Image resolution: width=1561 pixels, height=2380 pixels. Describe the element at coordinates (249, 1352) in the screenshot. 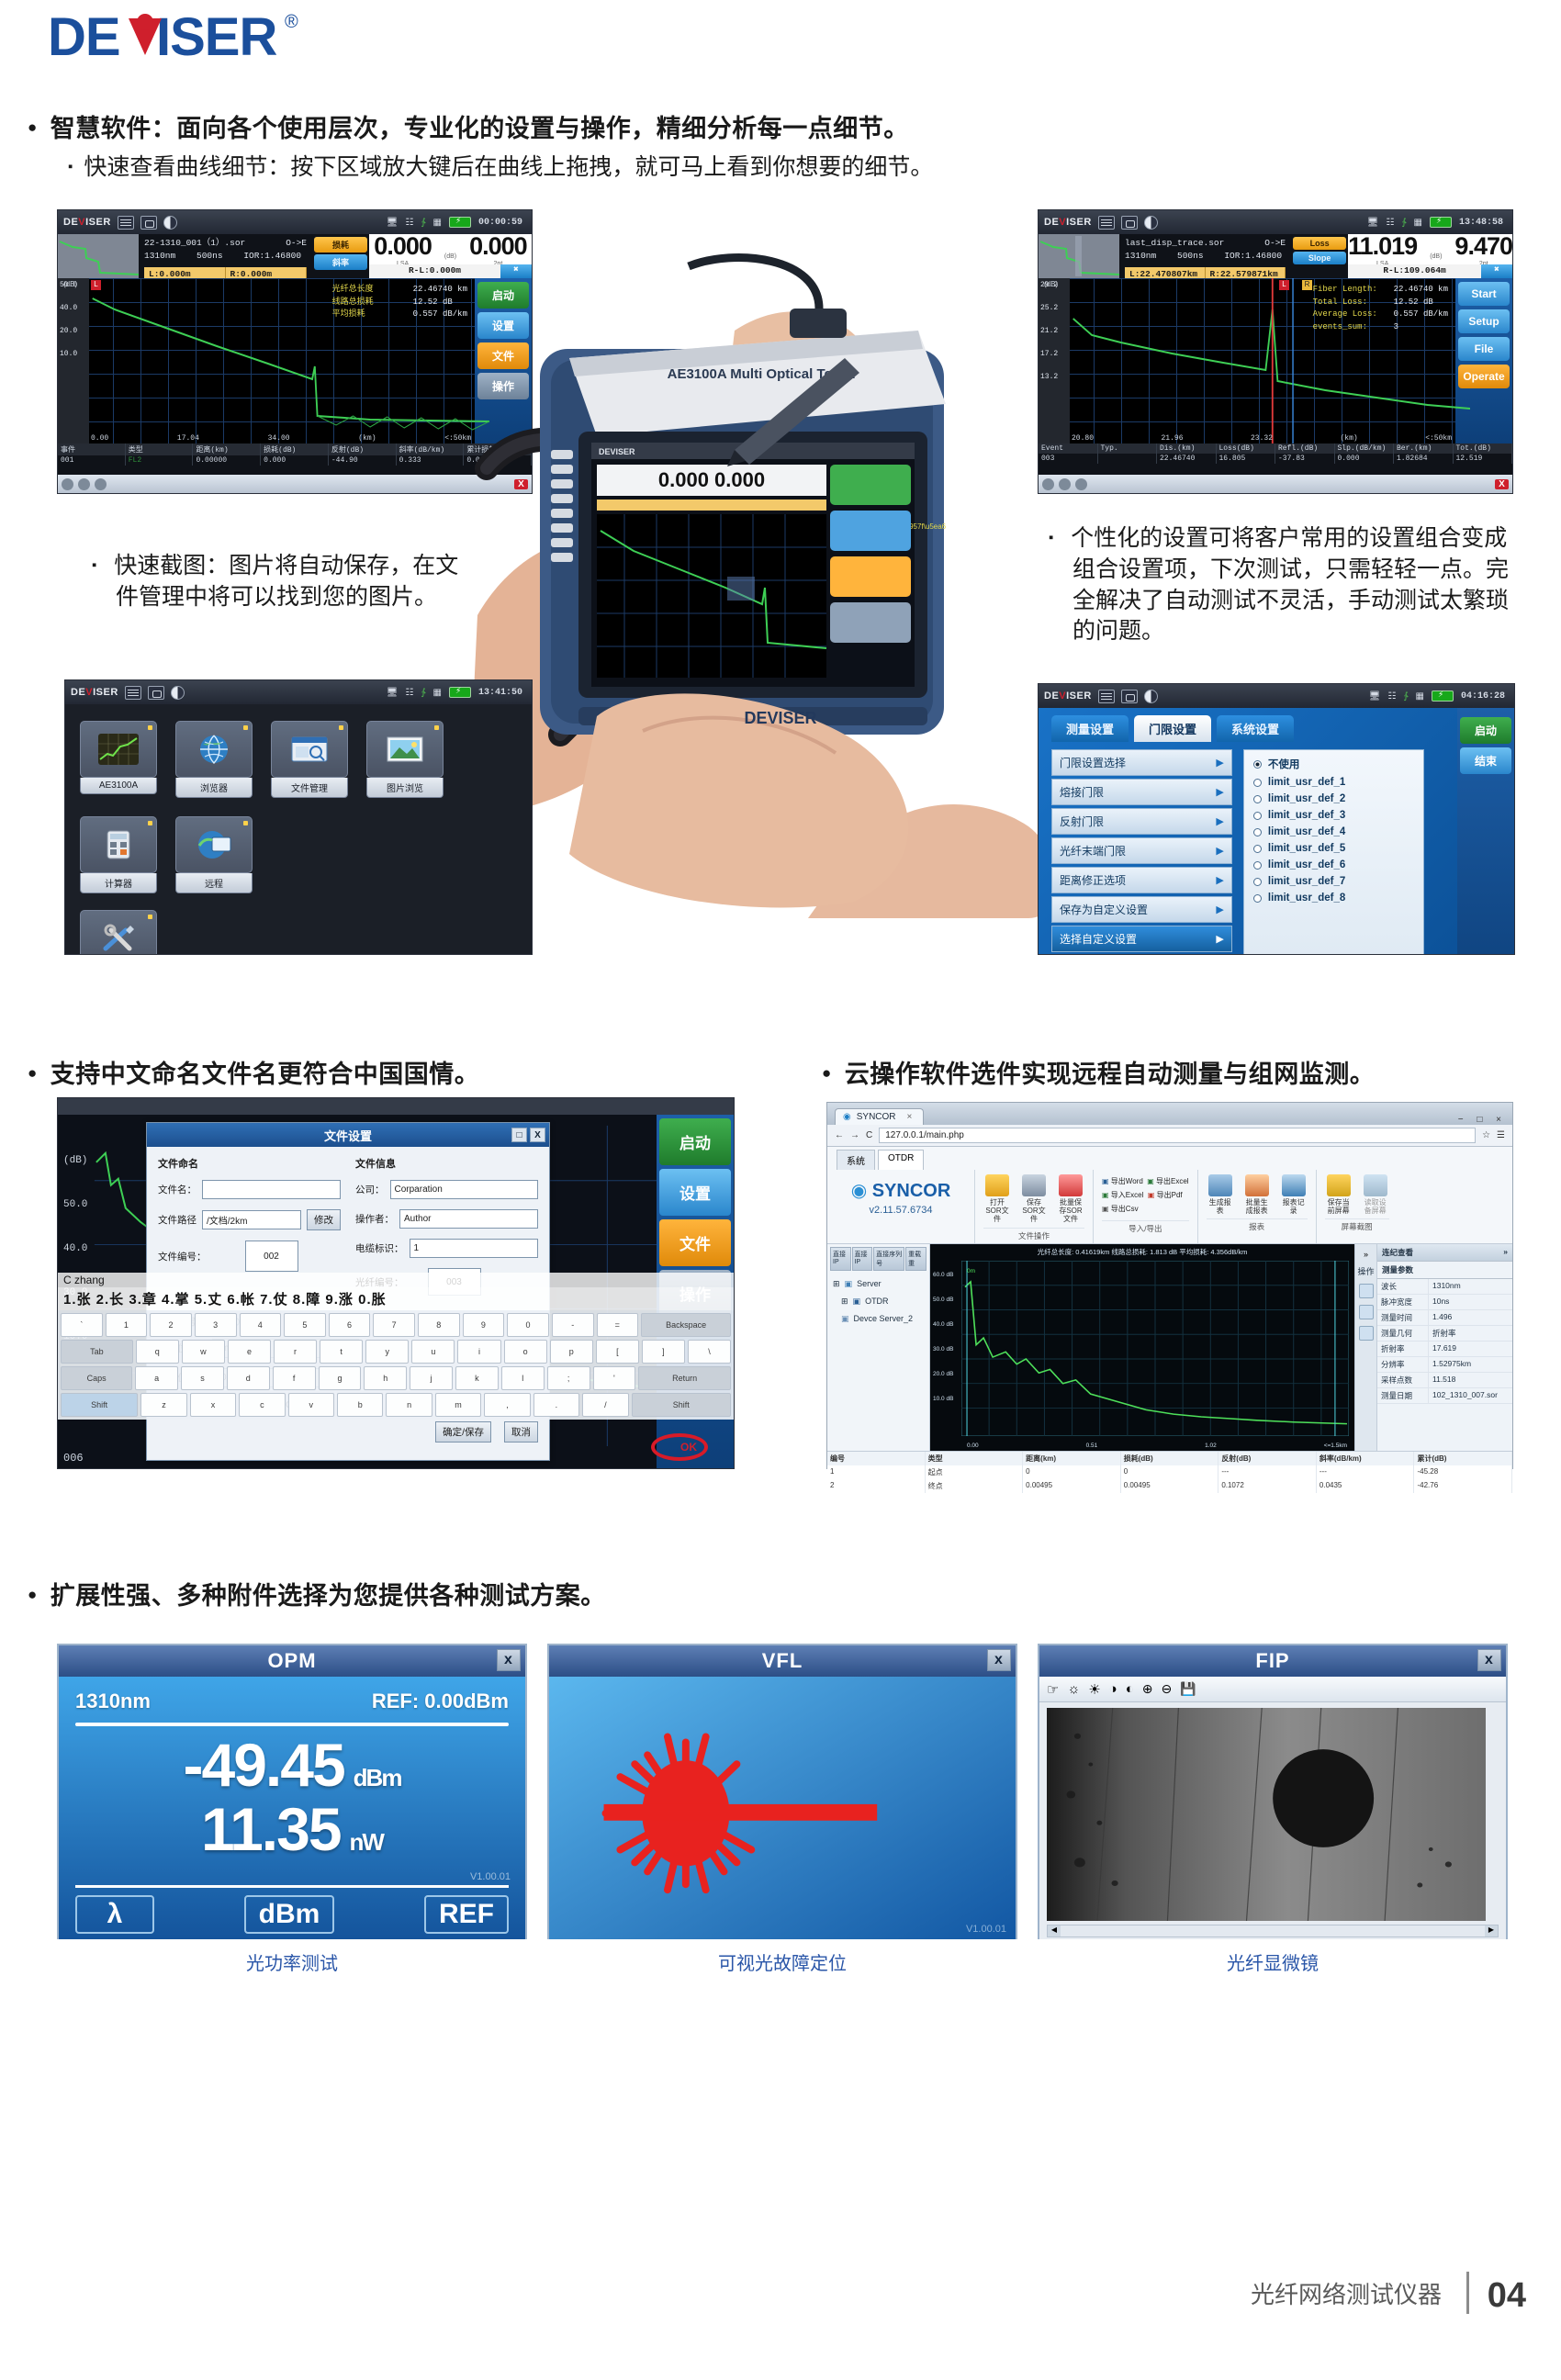

I see `key: e` at that location.